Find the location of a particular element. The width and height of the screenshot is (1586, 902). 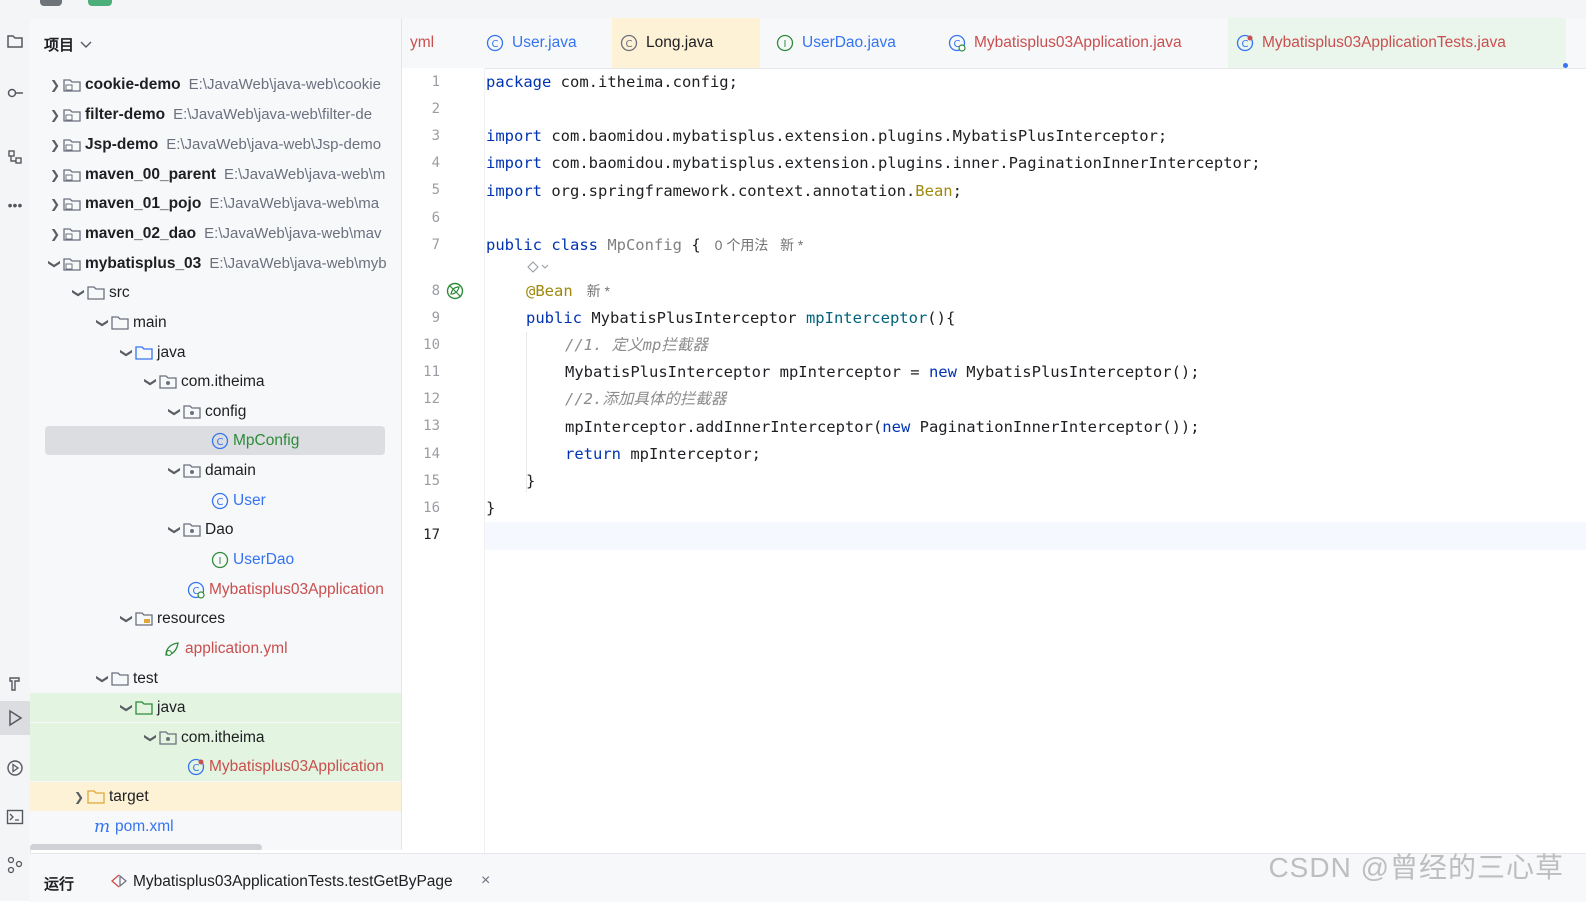

svg-text: I is located at coordinates (785, 44).